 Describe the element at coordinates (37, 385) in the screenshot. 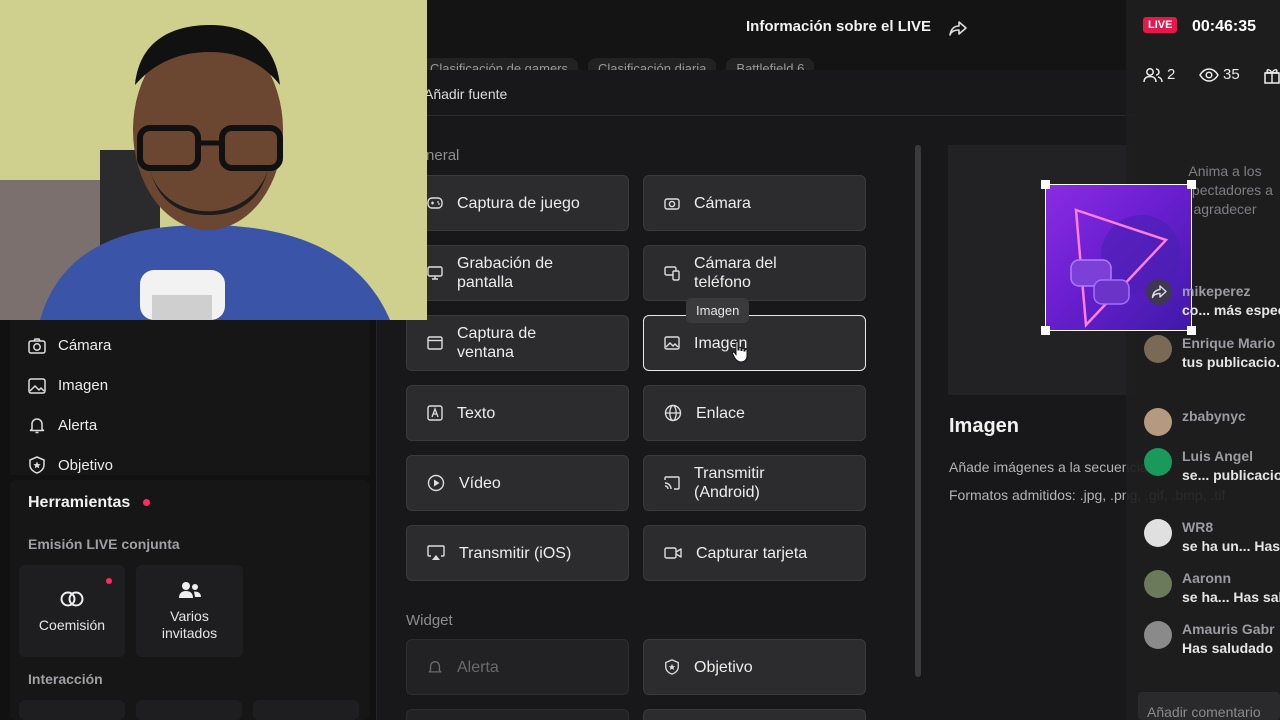

I see `image-icon` at that location.